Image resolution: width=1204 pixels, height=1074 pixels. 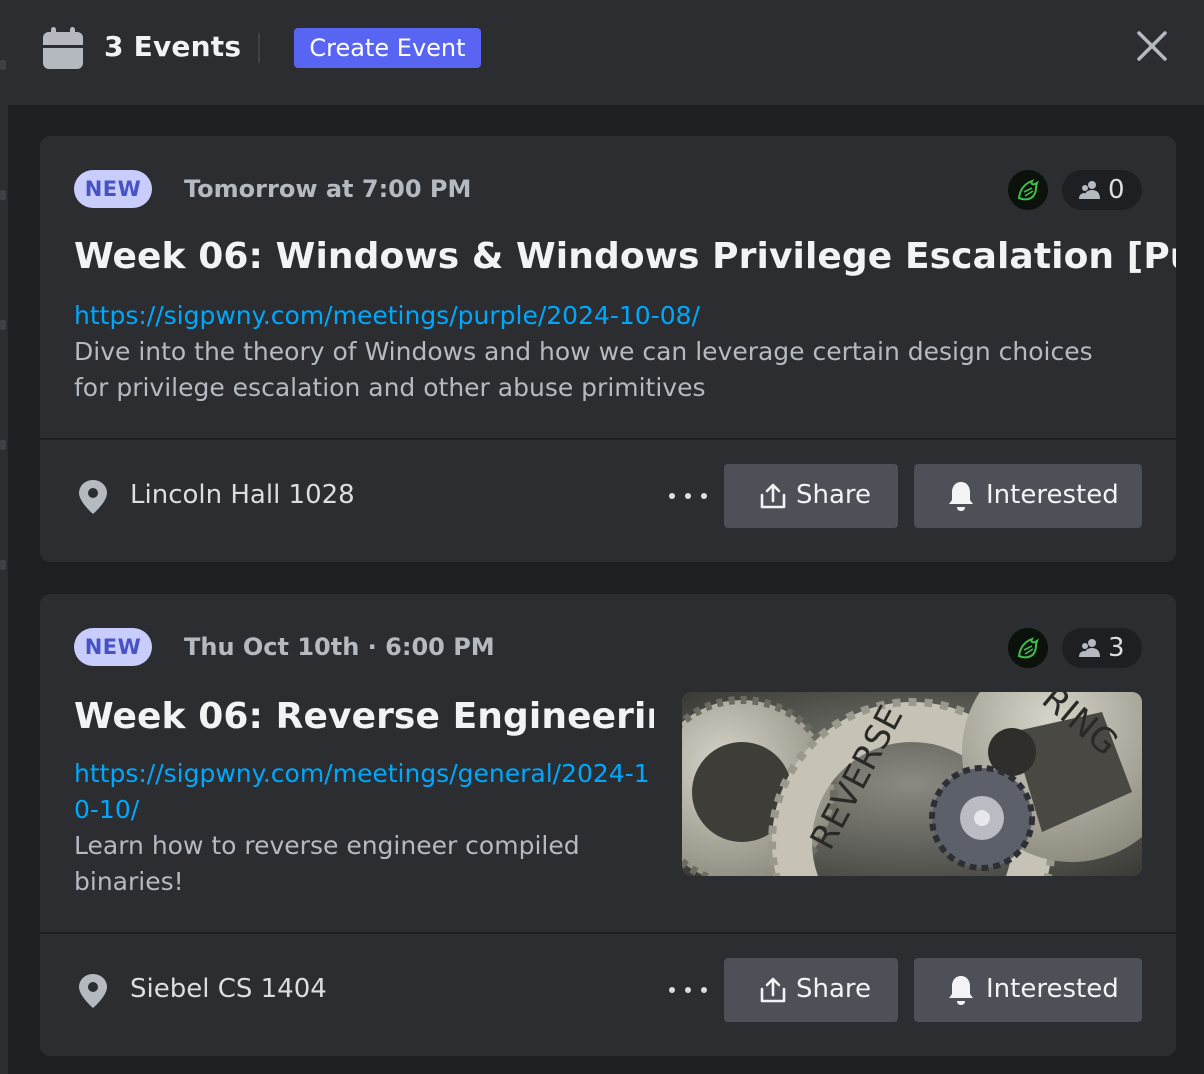 What do you see at coordinates (1116, 648) in the screenshot?
I see `interested-count-value: 3` at bounding box center [1116, 648].